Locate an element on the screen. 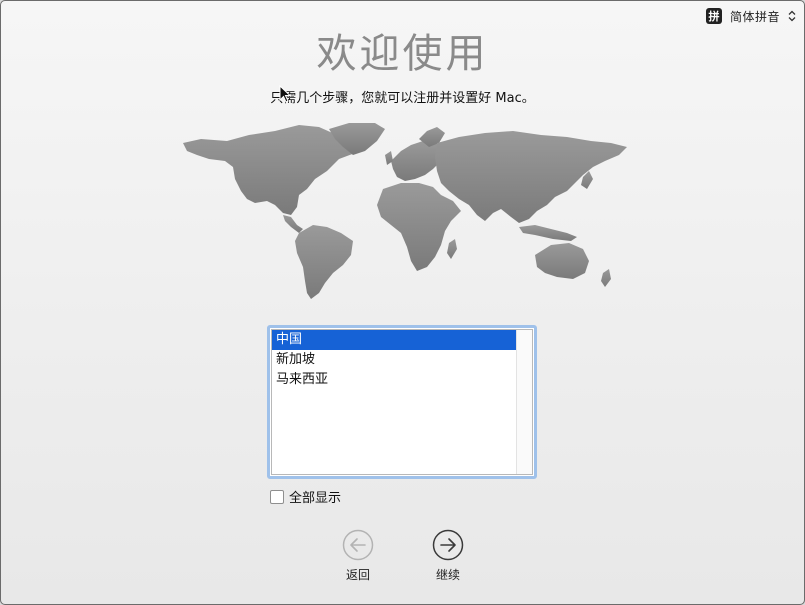 The width and height of the screenshot is (805, 605). list-item-singapore: 新加坡 is located at coordinates (394, 360).